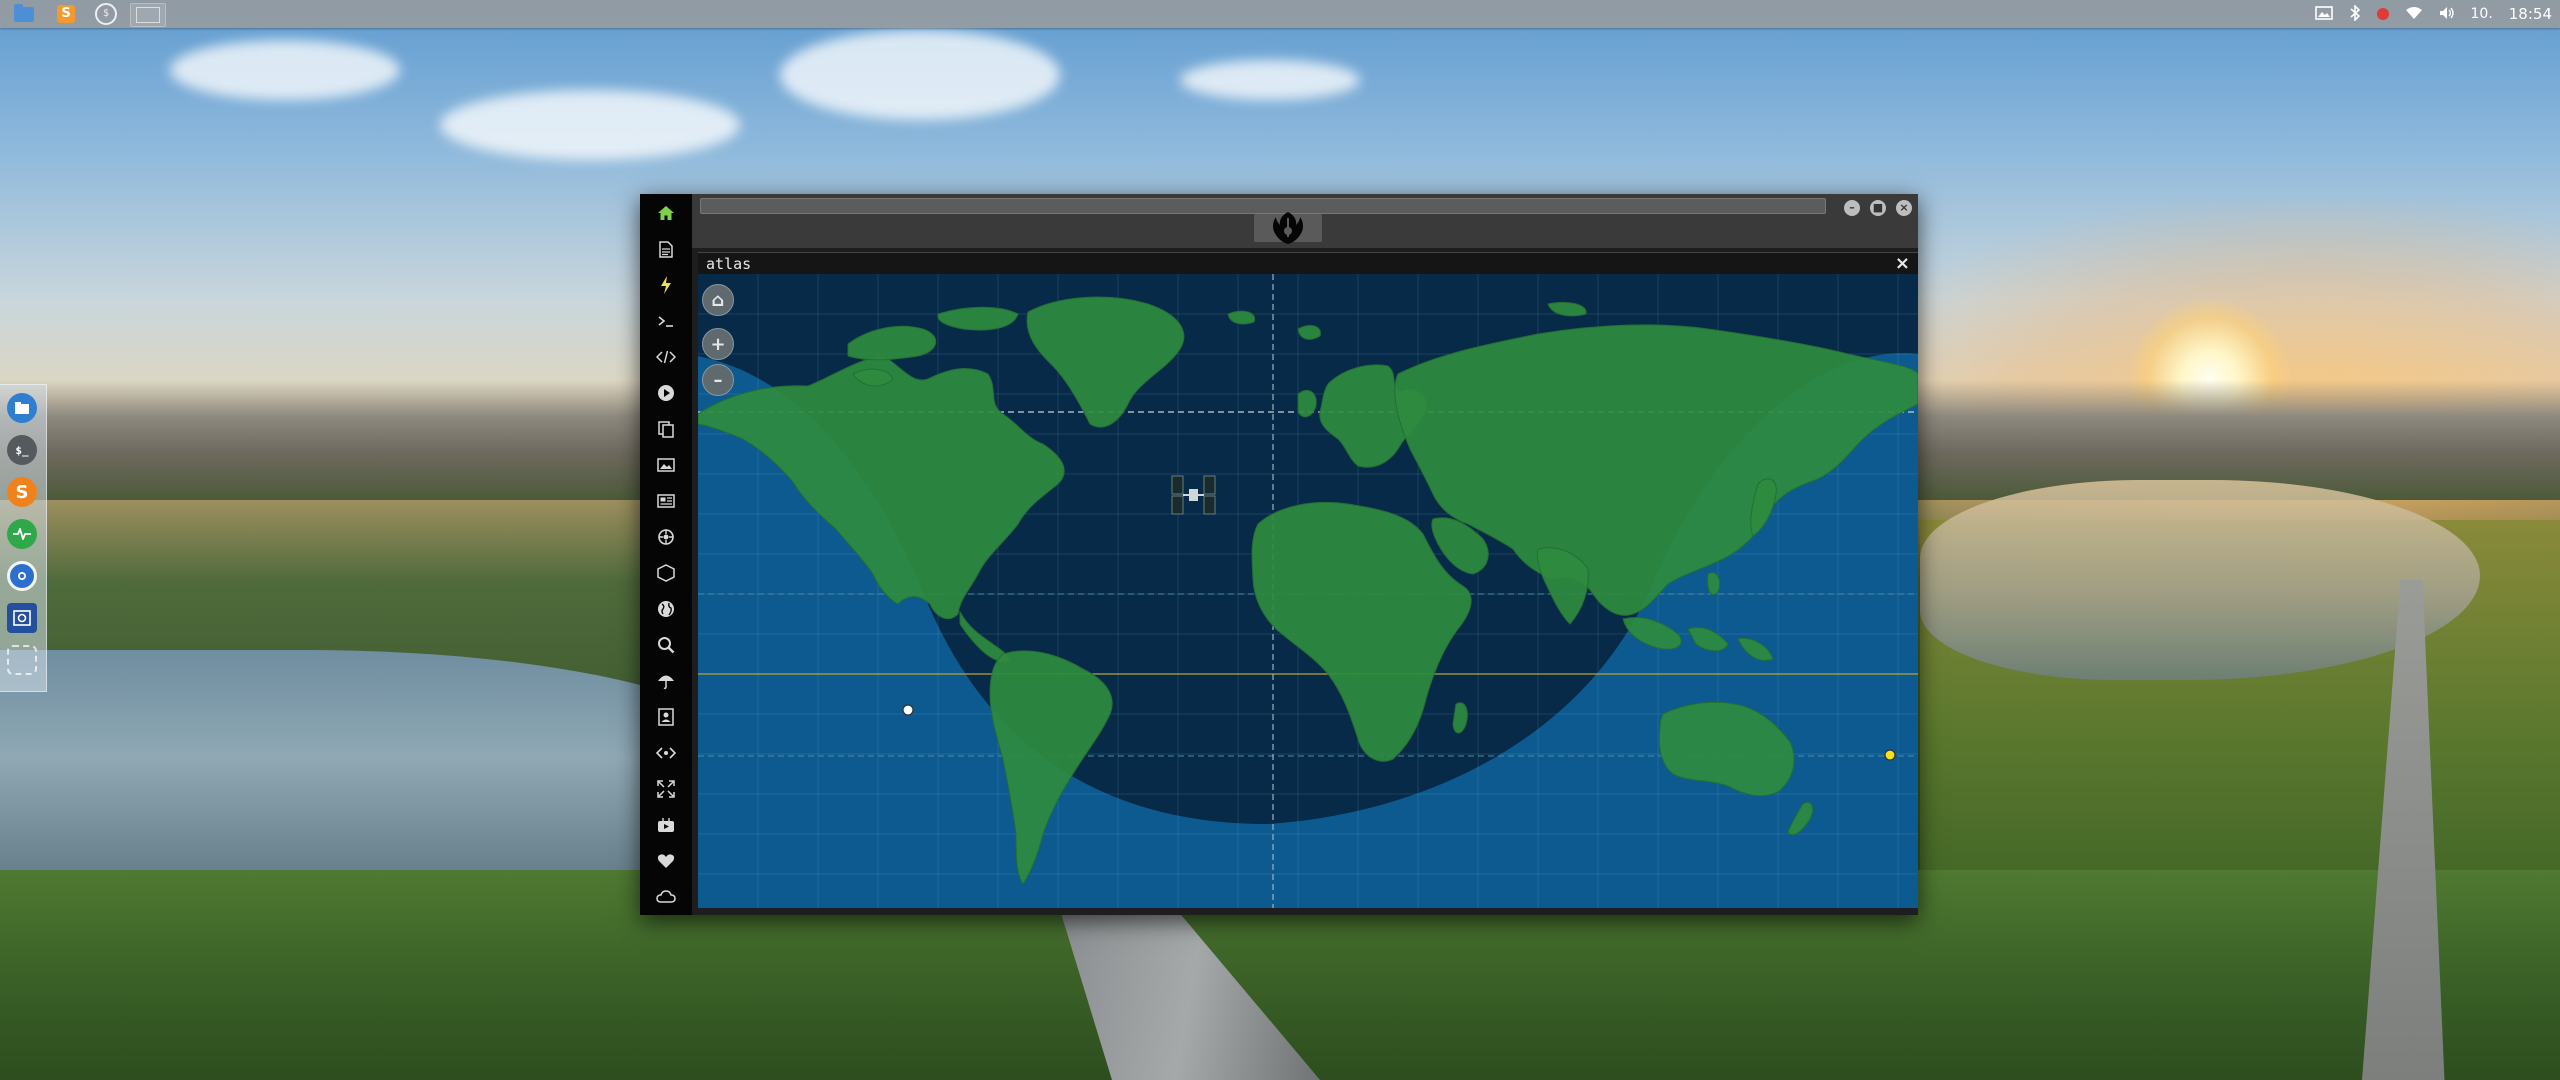 Image resolution: width=2560 pixels, height=1080 pixels. What do you see at coordinates (666, 321) in the screenshot?
I see `terminal-icon` at bounding box center [666, 321].